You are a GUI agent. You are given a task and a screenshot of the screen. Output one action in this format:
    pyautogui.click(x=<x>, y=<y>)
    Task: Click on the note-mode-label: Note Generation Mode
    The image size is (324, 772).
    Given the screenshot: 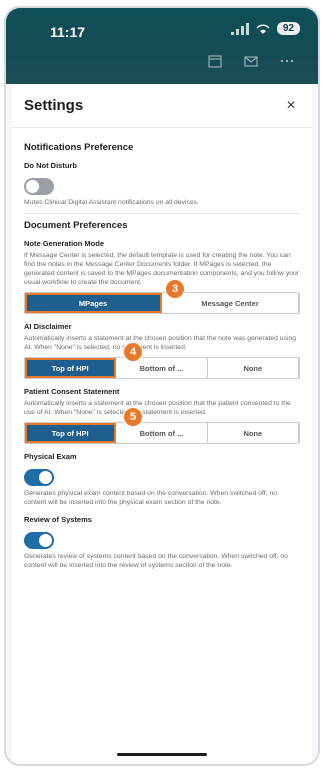 What is the action you would take?
    pyautogui.click(x=64, y=243)
    